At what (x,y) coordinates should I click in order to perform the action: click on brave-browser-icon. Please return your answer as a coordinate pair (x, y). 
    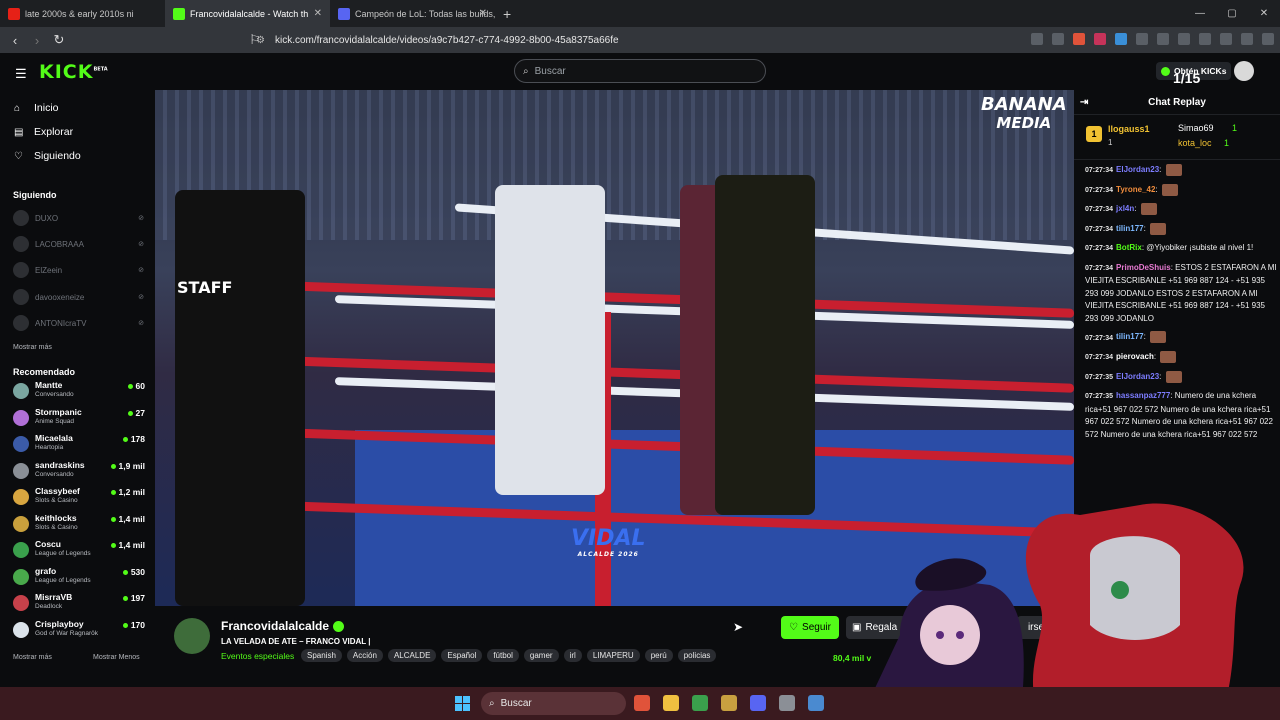
    Looking at the image, I should click on (642, 703).